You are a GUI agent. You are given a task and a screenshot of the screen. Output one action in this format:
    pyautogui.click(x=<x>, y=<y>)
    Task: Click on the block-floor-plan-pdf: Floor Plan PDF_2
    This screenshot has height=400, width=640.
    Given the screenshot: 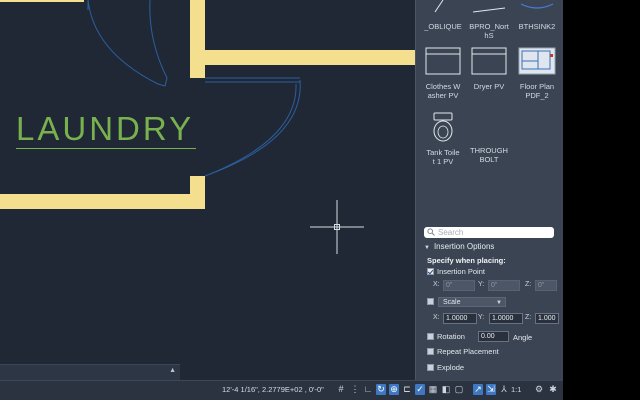 What is the action you would take?
    pyautogui.click(x=537, y=73)
    